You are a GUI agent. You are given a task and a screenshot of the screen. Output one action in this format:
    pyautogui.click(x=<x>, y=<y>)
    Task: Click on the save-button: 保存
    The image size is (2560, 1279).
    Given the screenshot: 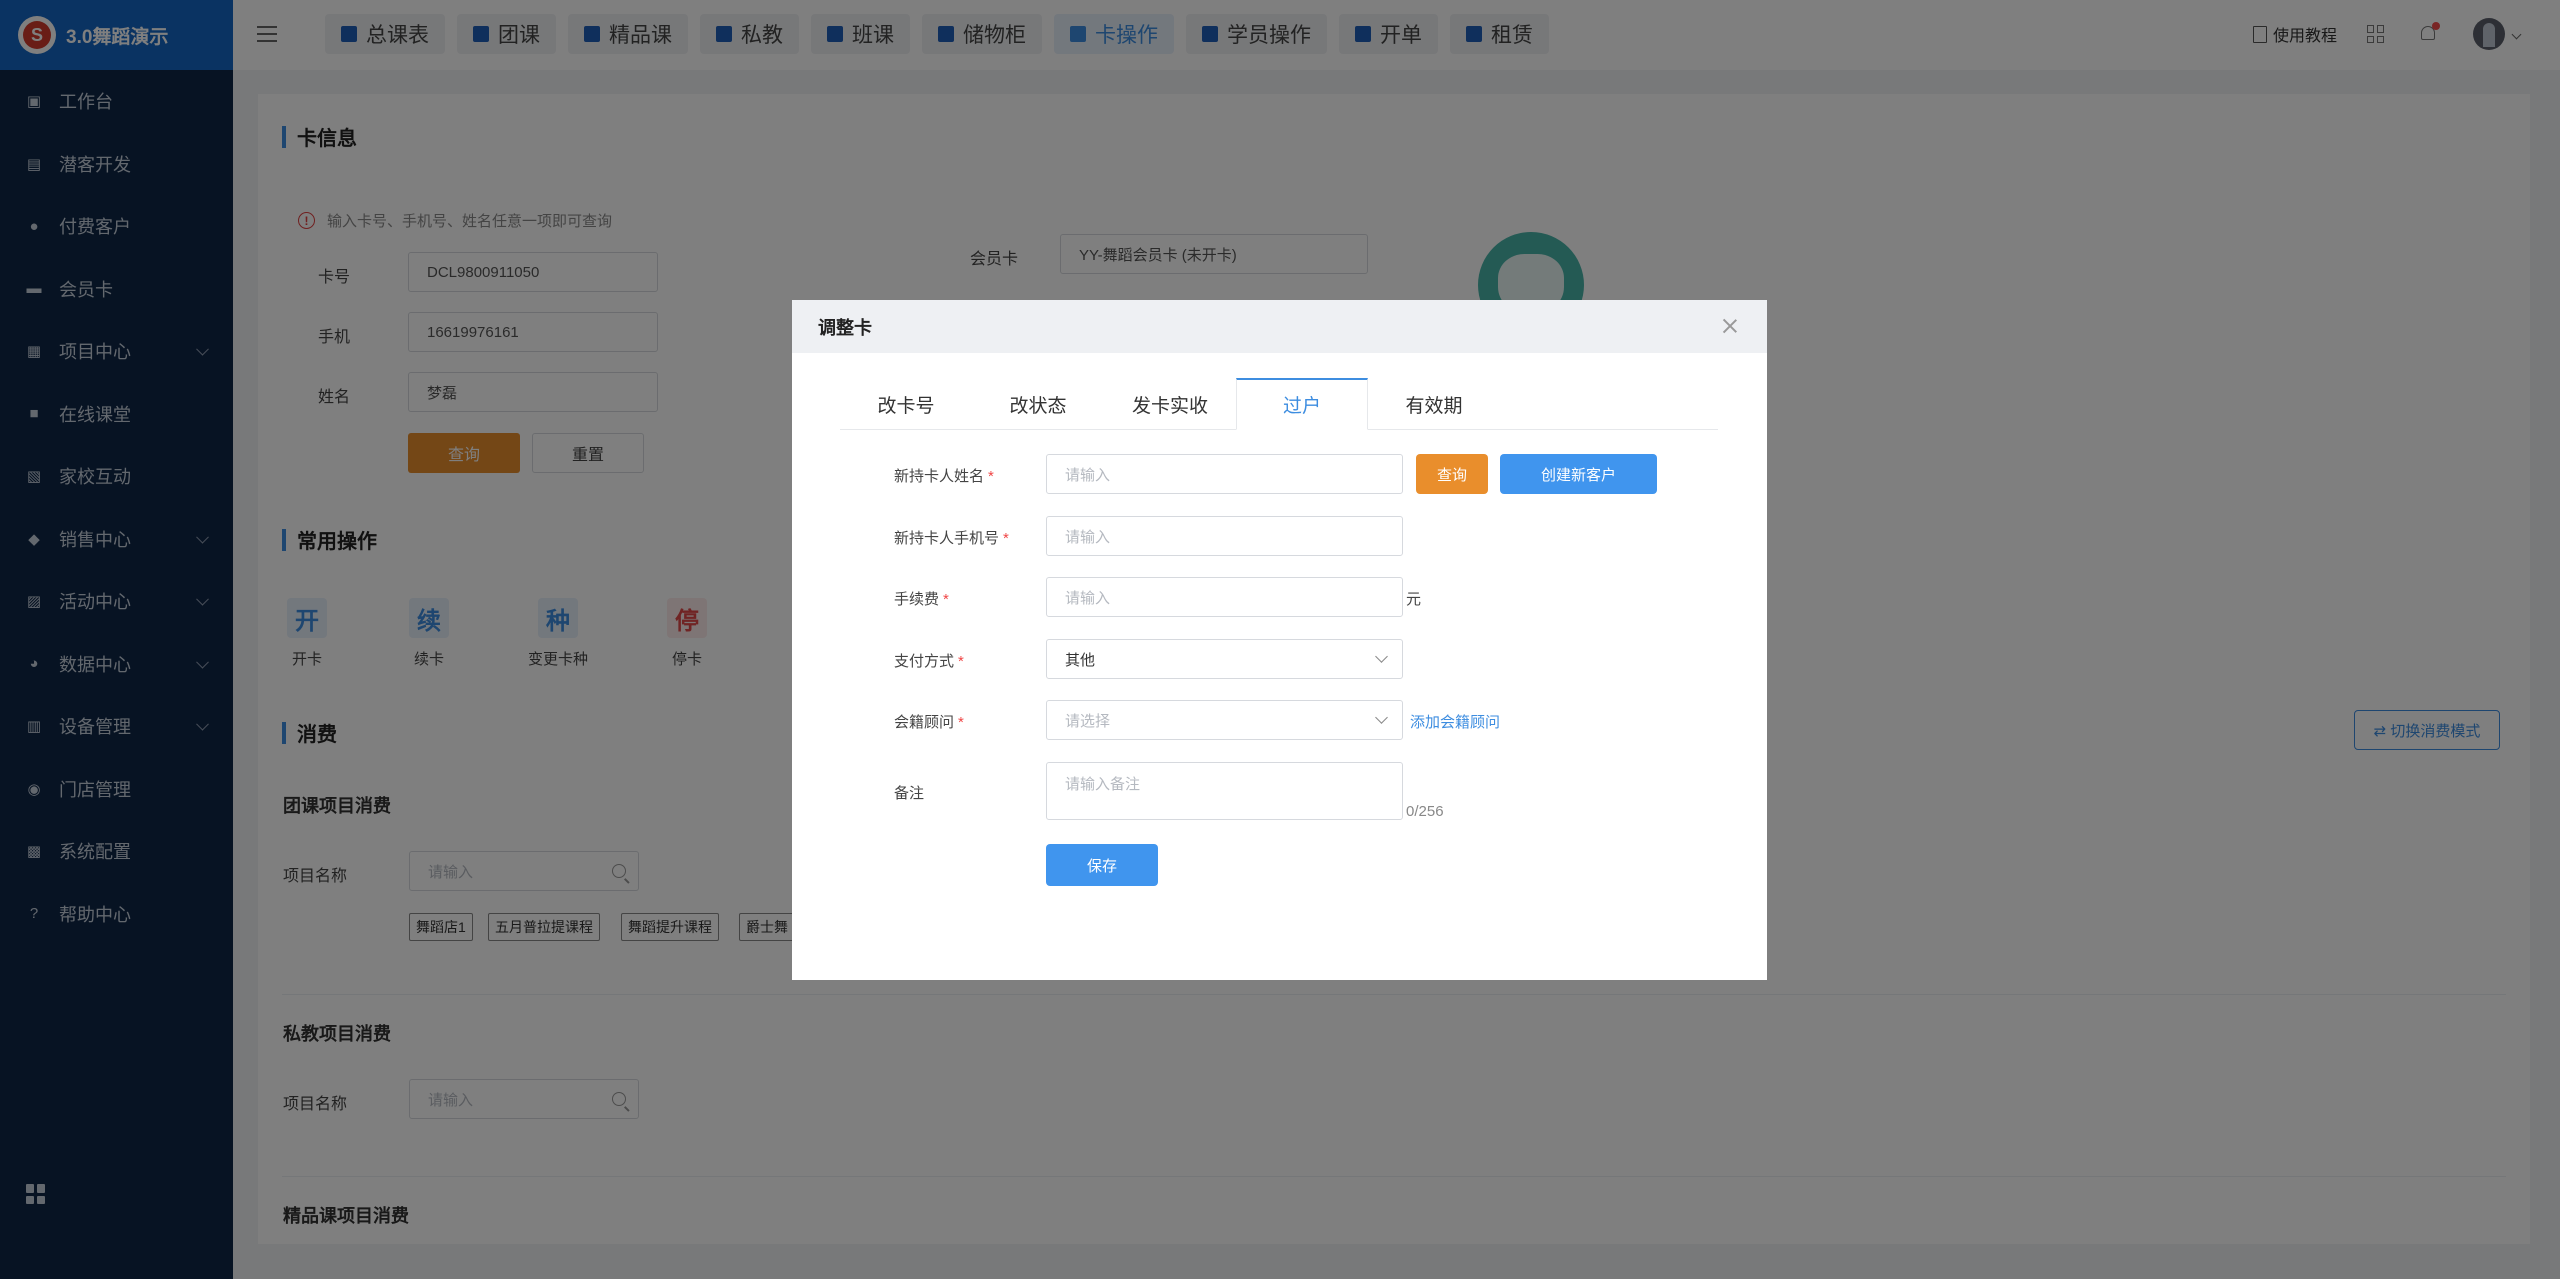 What is the action you would take?
    pyautogui.click(x=1102, y=865)
    